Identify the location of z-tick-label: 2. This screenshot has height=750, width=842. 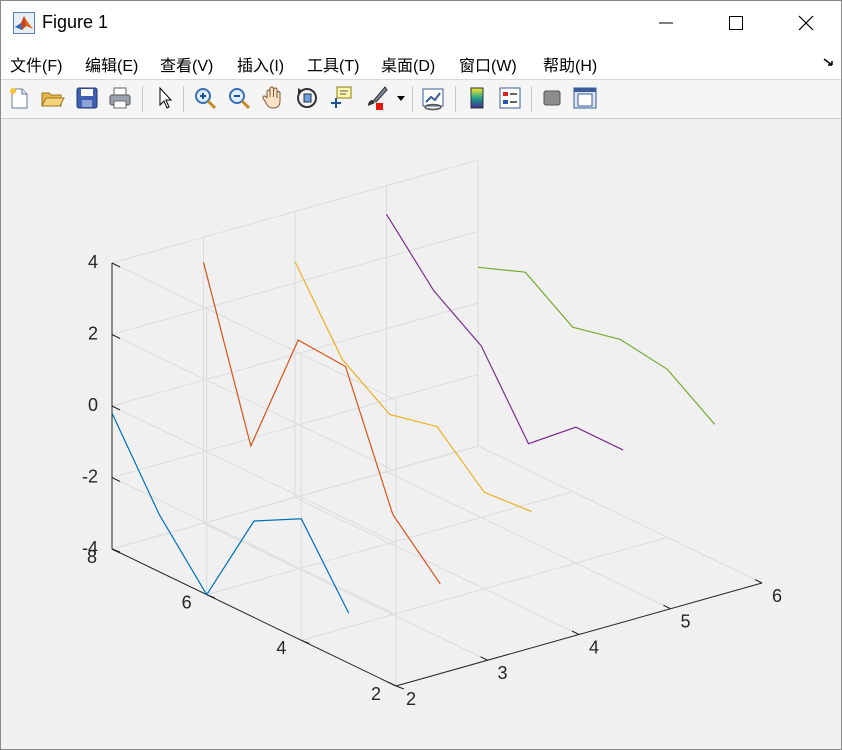
(93, 333).